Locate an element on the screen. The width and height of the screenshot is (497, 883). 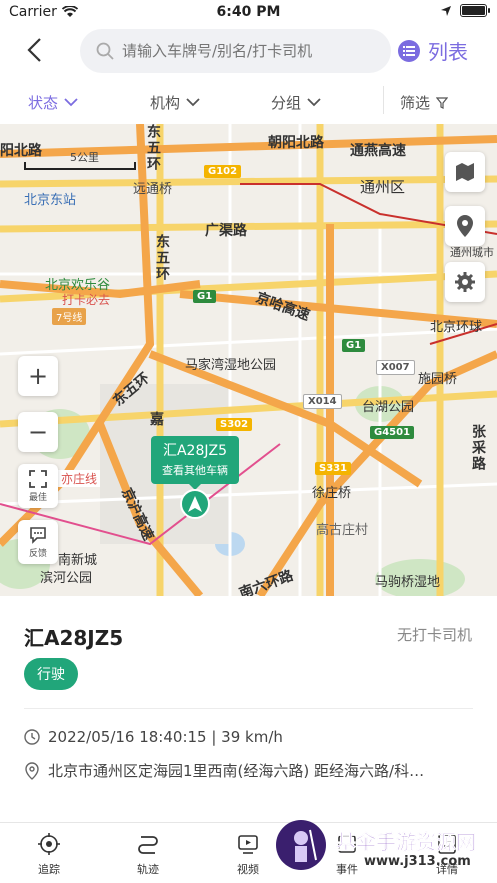
filter-status: 状态 is located at coordinates (53, 102).